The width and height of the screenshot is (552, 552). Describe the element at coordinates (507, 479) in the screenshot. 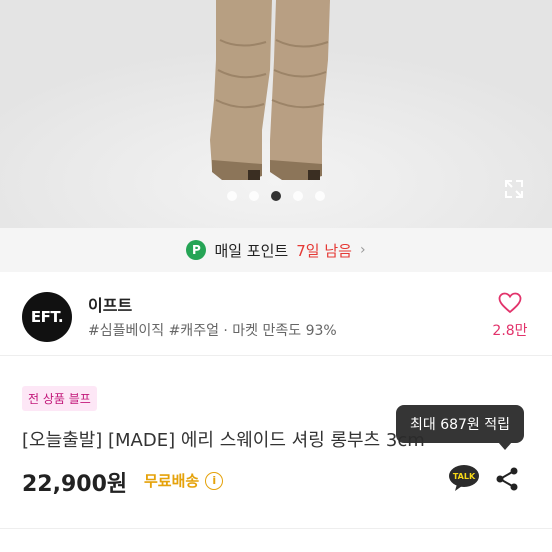

I see `share-icon` at that location.